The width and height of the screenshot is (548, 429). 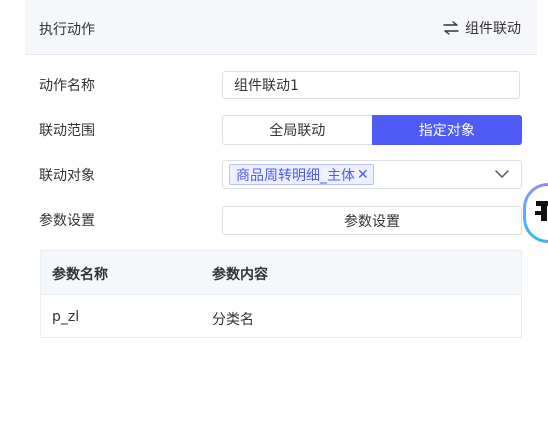 I want to click on column-header-param-content: 参数内容, so click(x=240, y=275).